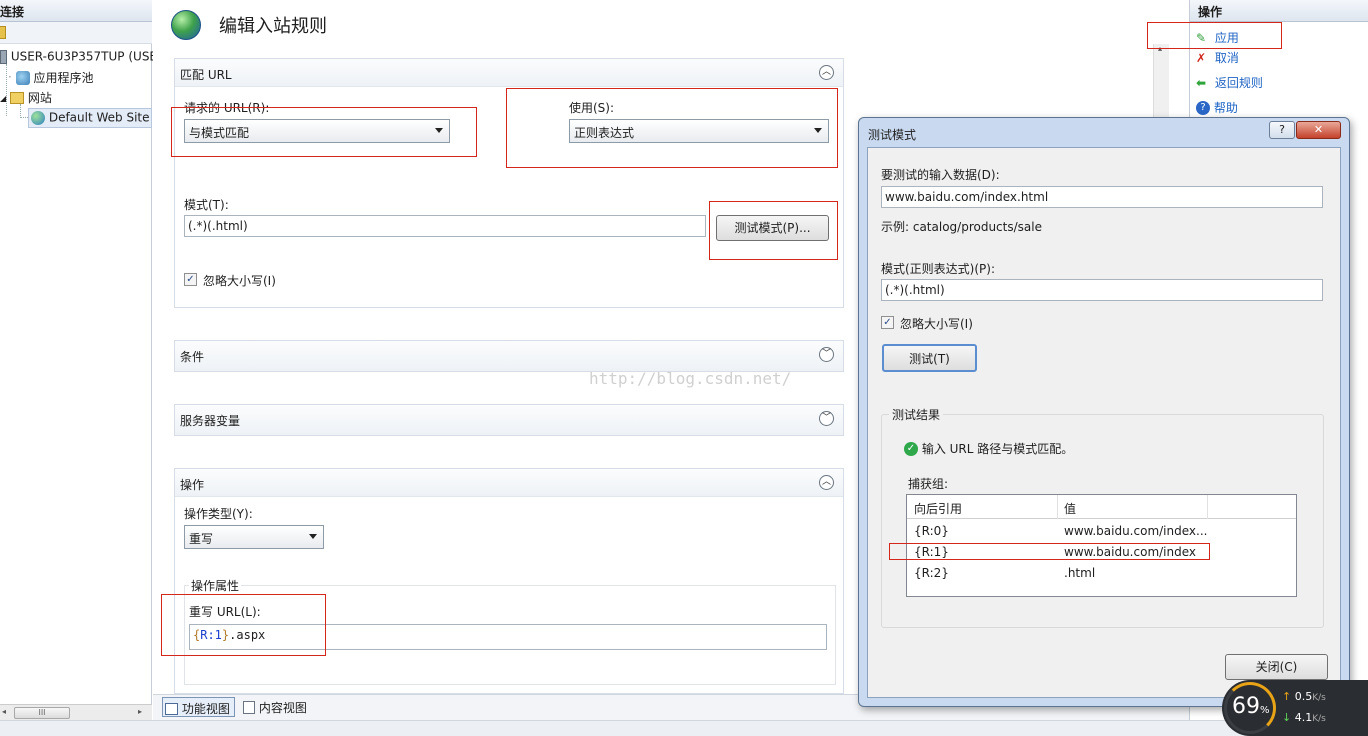 This screenshot has height=736, width=1368. I want to click on ignore-case-label: 忽略大小写(I), so click(239, 281).